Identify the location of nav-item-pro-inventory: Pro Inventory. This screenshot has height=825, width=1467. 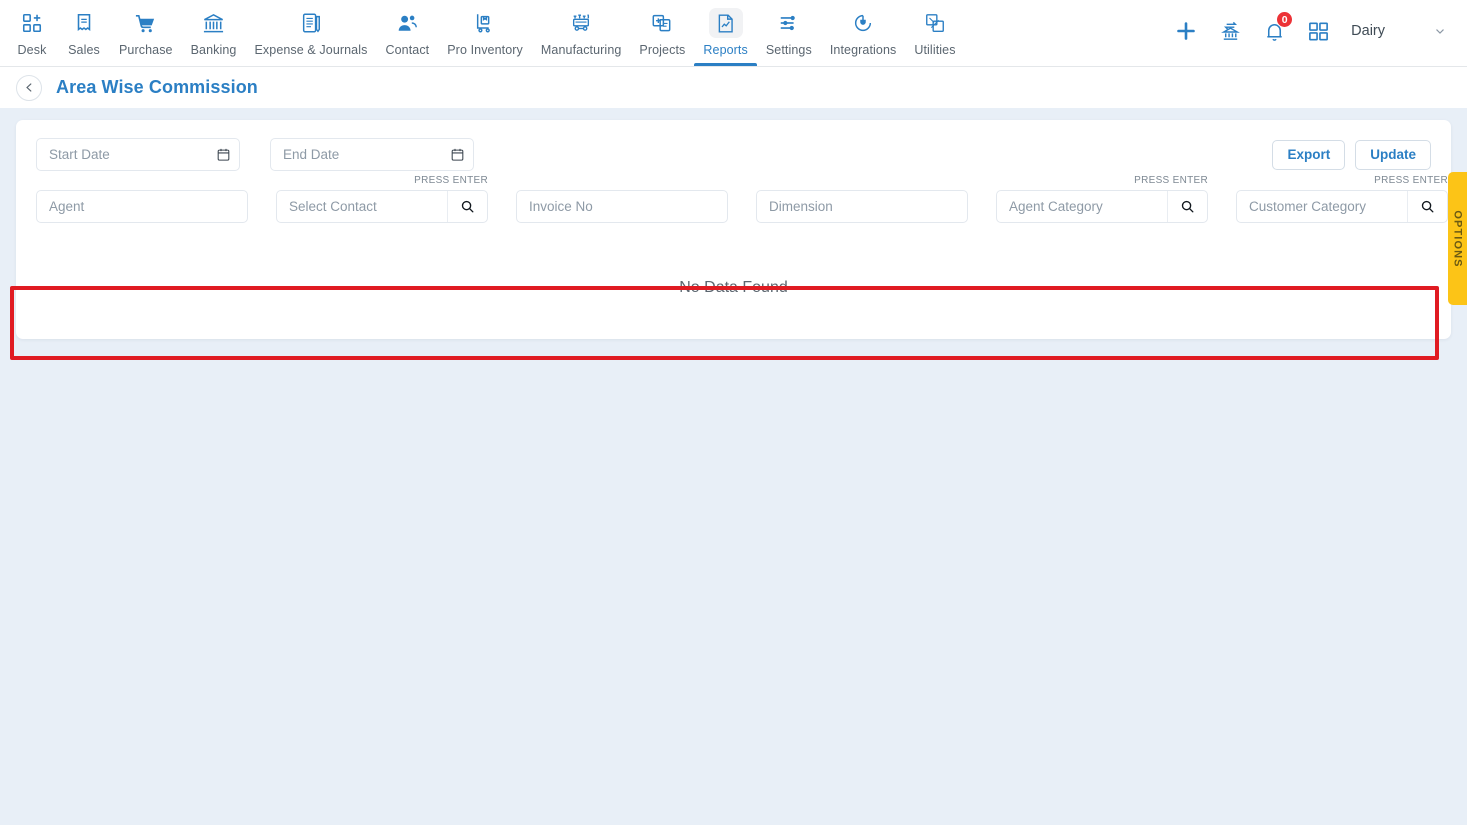
(485, 33).